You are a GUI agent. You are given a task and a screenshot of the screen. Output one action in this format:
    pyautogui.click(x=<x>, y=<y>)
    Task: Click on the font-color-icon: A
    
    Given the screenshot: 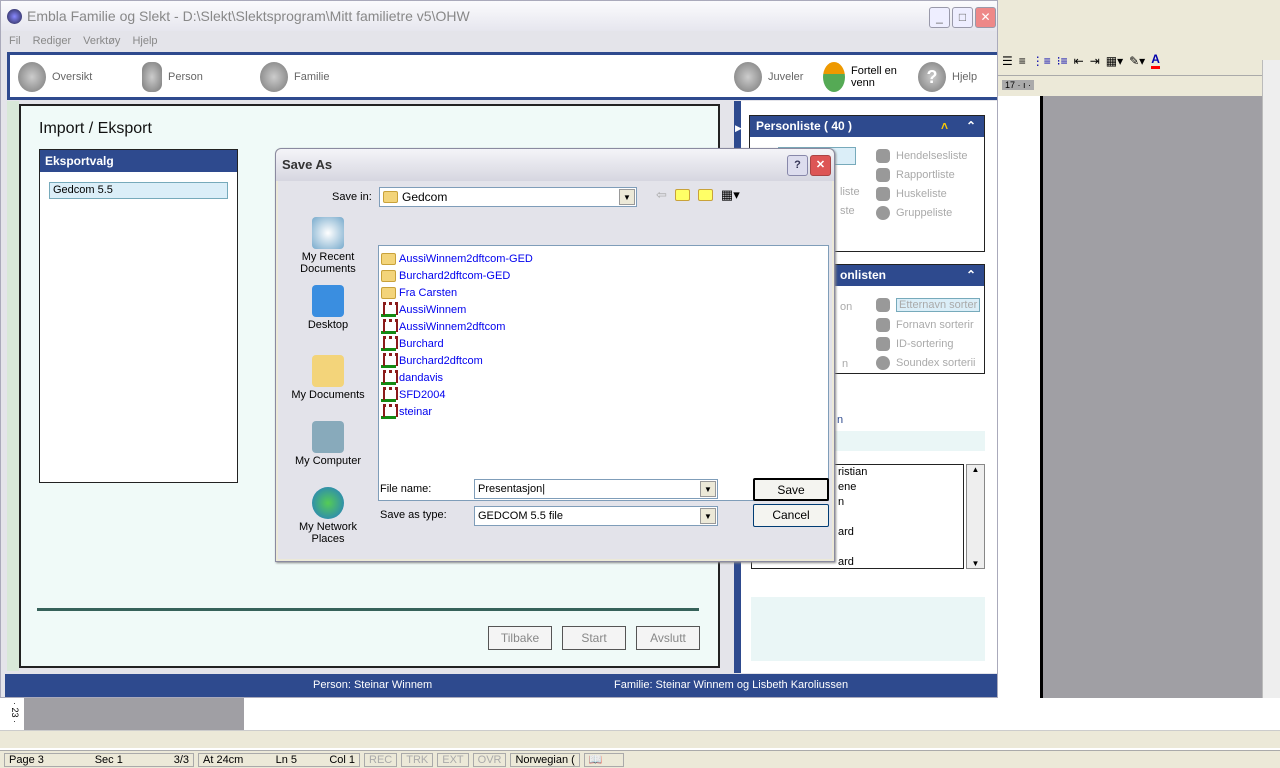 What is the action you would take?
    pyautogui.click(x=1155, y=60)
    